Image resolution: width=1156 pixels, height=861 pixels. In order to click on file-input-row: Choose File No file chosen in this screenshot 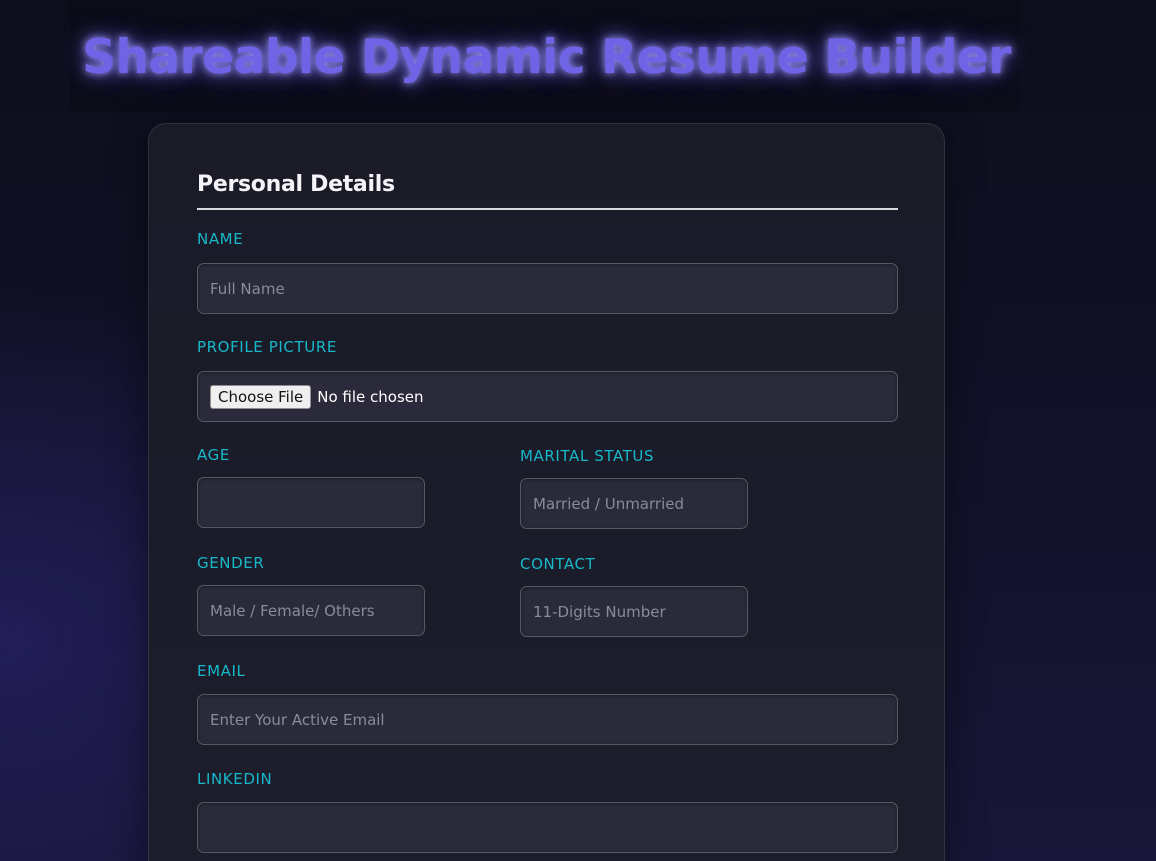, I will do `click(547, 396)`.